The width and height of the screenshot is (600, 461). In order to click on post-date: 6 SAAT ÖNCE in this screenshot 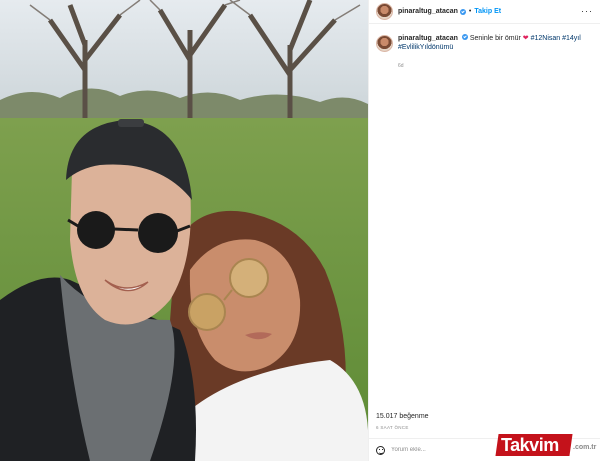, I will do `click(392, 427)`.